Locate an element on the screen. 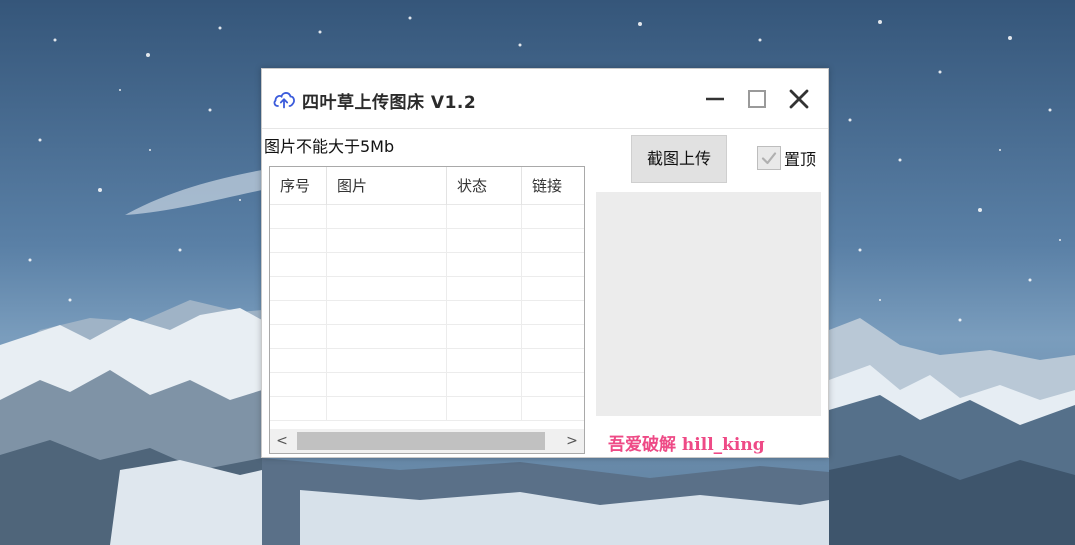  maximize-icon is located at coordinates (757, 99).